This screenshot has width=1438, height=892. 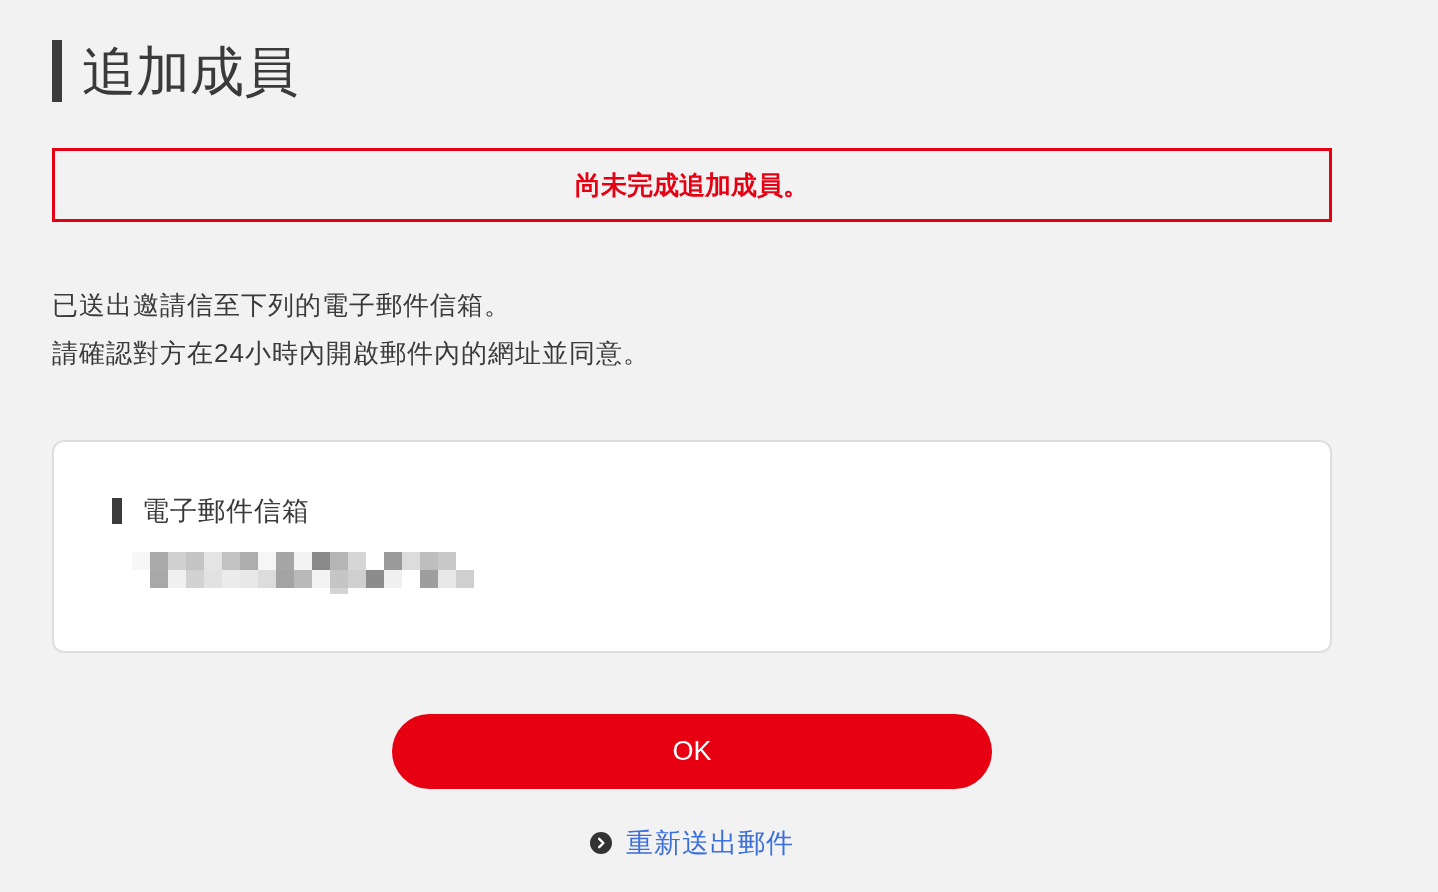 I want to click on heading-accent-bar, so click(x=57, y=71).